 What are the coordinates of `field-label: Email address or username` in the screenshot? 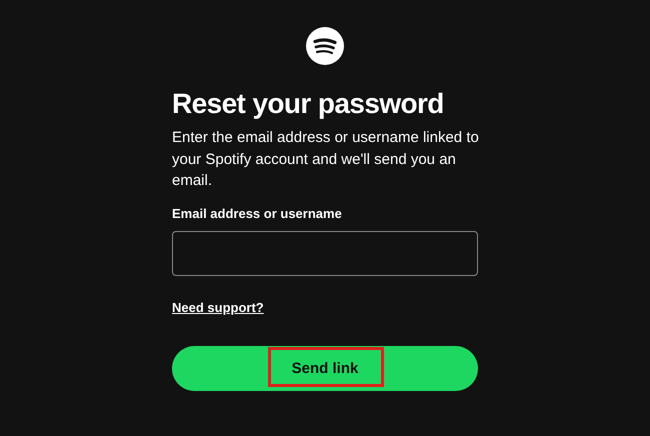 It's located at (257, 214).